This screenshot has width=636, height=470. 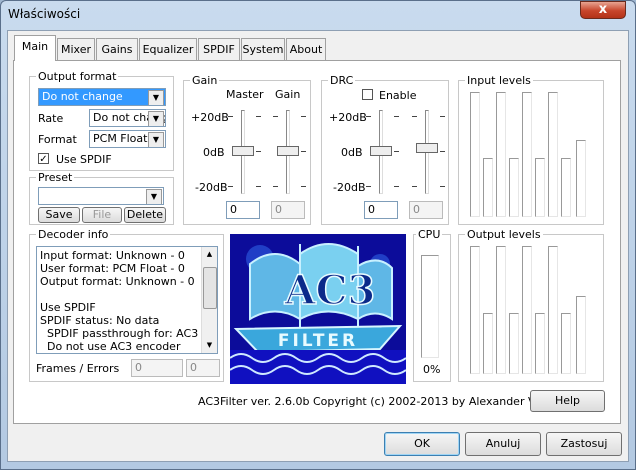 I want to click on drc-level-value-field: 0, so click(x=426, y=210).